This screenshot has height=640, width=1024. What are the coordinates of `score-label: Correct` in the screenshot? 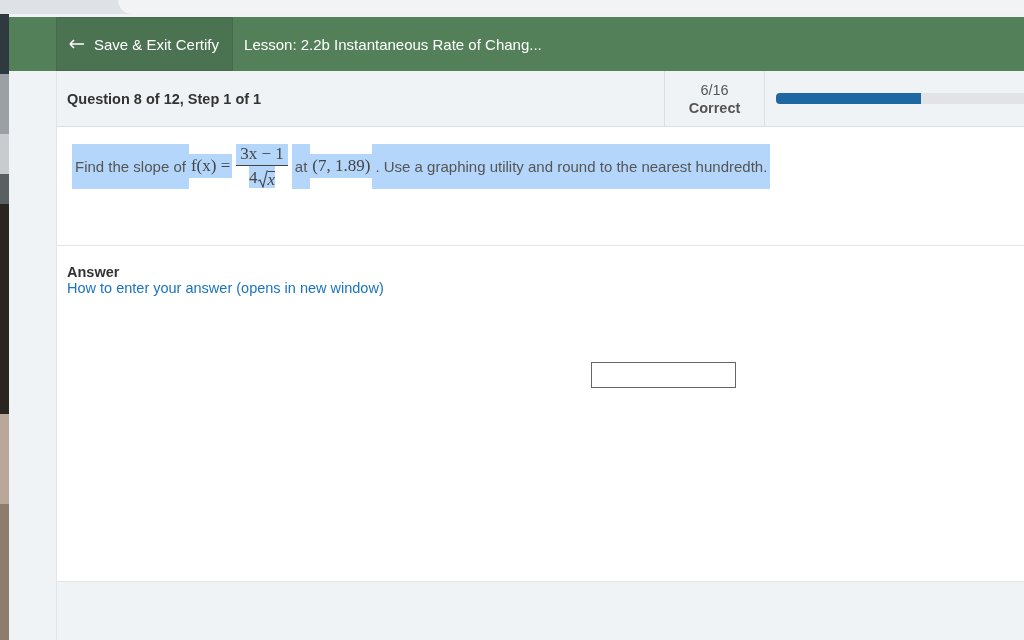 It's located at (714, 107).